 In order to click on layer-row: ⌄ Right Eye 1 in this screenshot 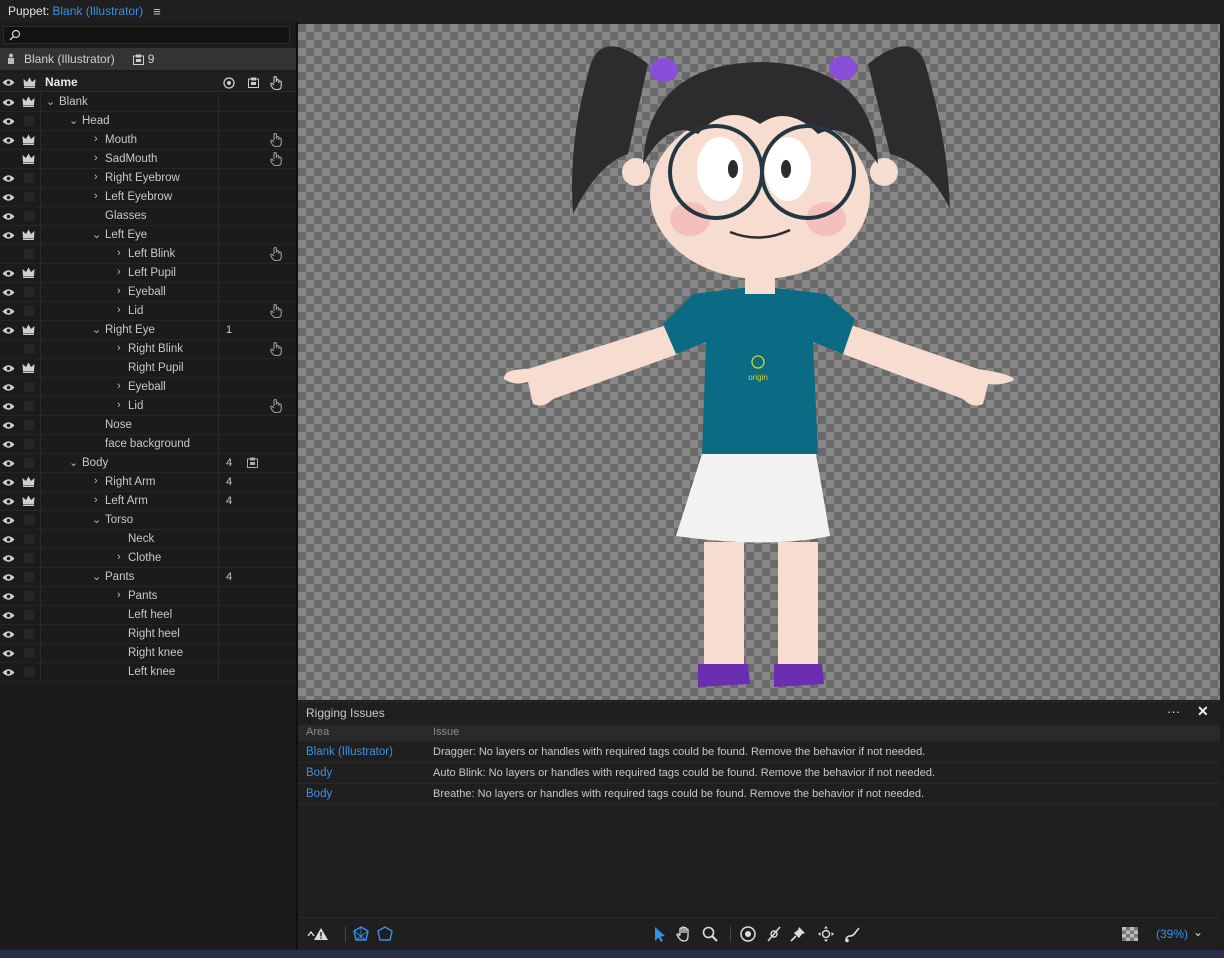, I will do `click(148, 330)`.